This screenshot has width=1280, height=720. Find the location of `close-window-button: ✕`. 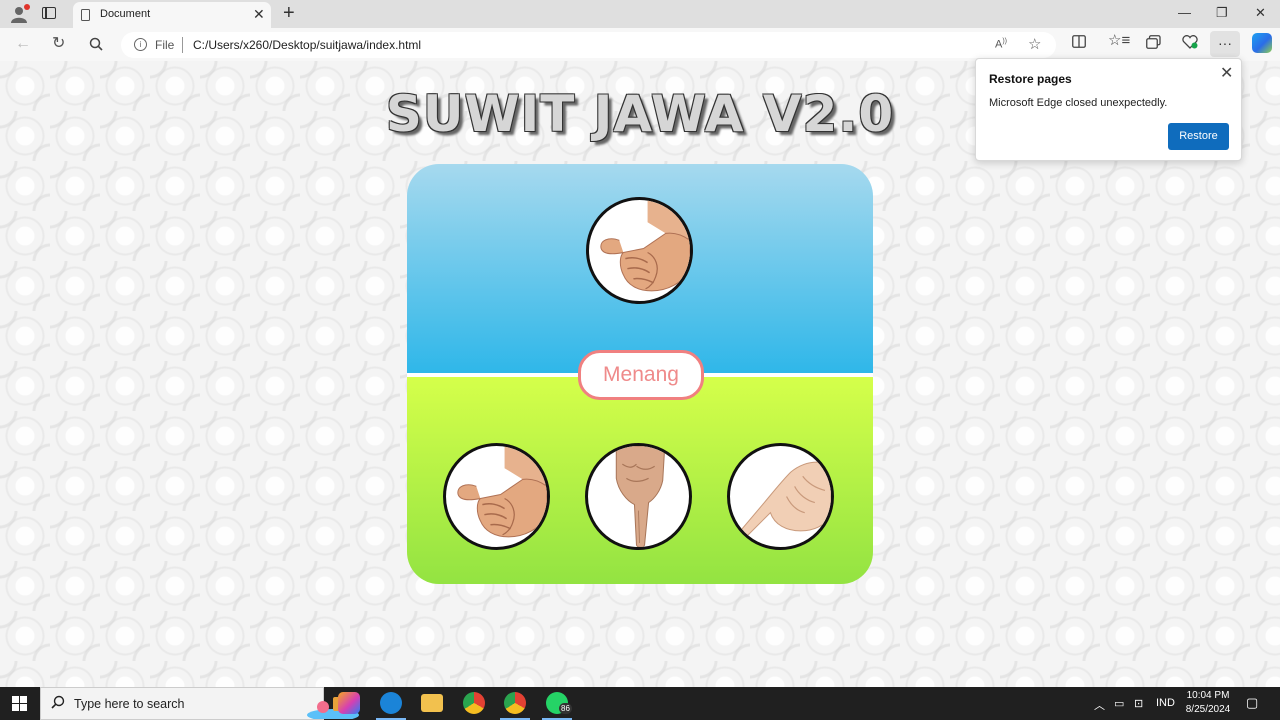

close-window-button: ✕ is located at coordinates (1260, 13).